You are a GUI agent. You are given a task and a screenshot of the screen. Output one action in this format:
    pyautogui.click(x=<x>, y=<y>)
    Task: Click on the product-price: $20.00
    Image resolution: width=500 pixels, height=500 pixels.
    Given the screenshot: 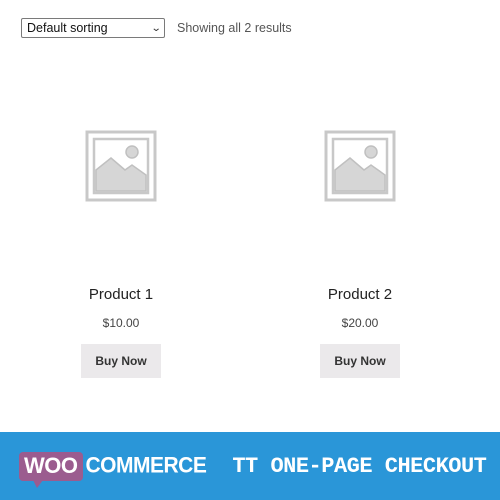 What is the action you would take?
    pyautogui.click(x=360, y=323)
    